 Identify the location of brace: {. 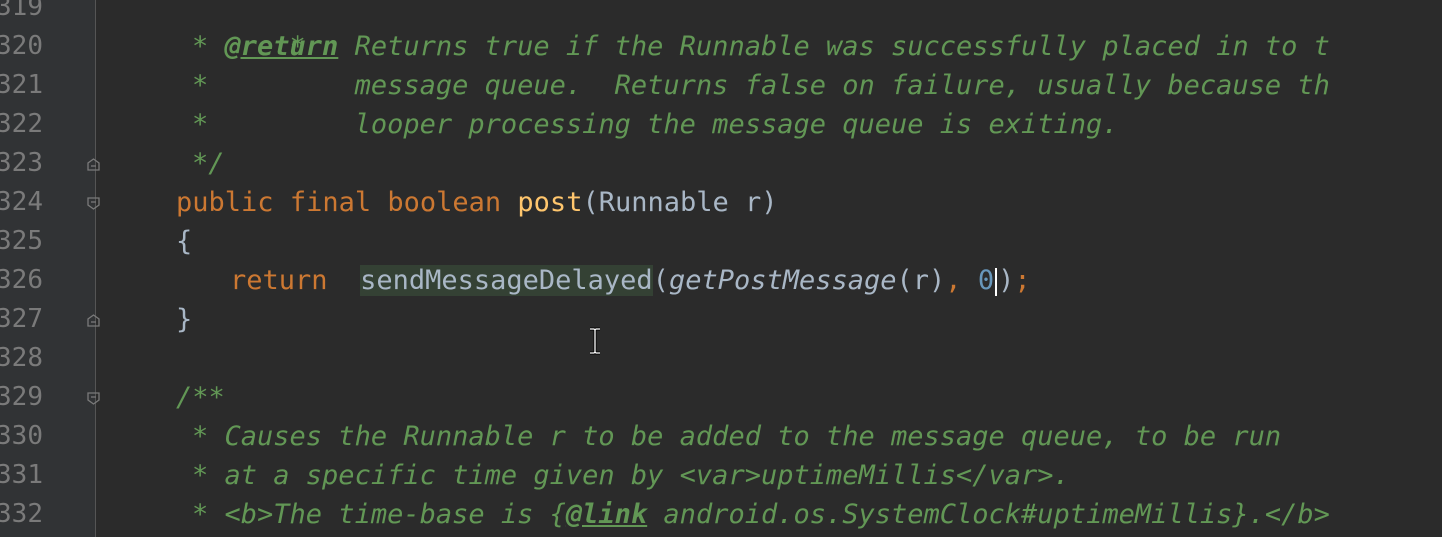
(184, 241).